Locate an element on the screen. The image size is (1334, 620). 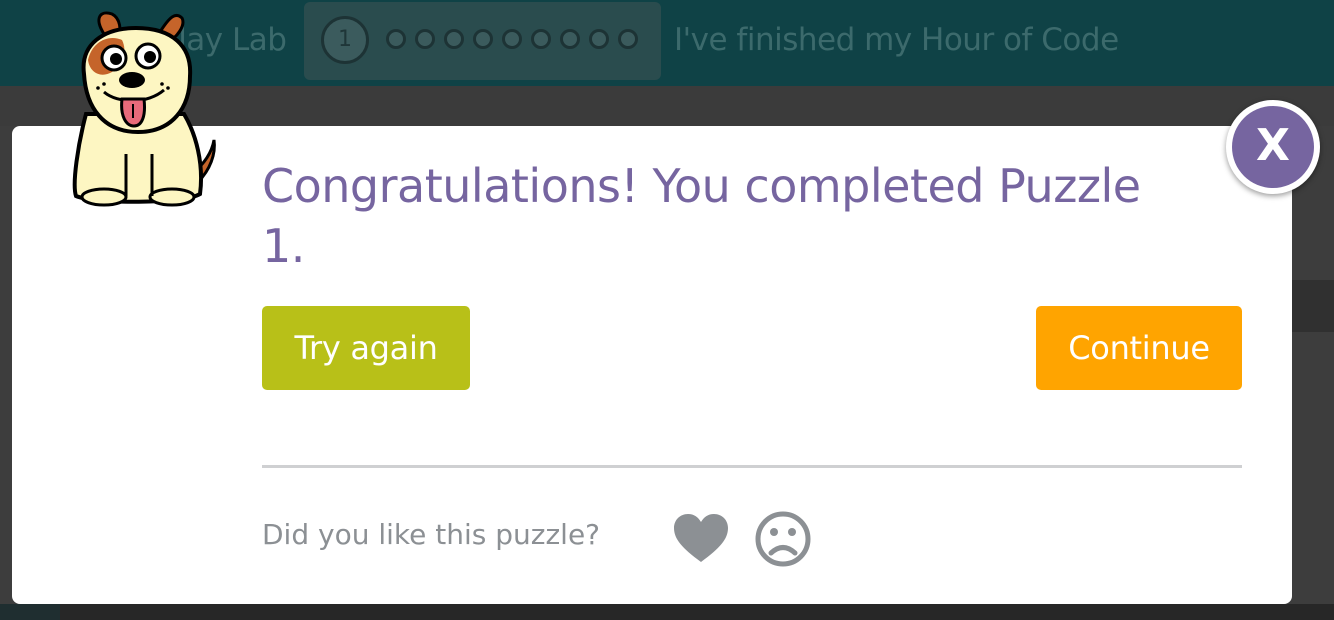
feedback-prompt: Did you like this puzzle? is located at coordinates (431, 534).